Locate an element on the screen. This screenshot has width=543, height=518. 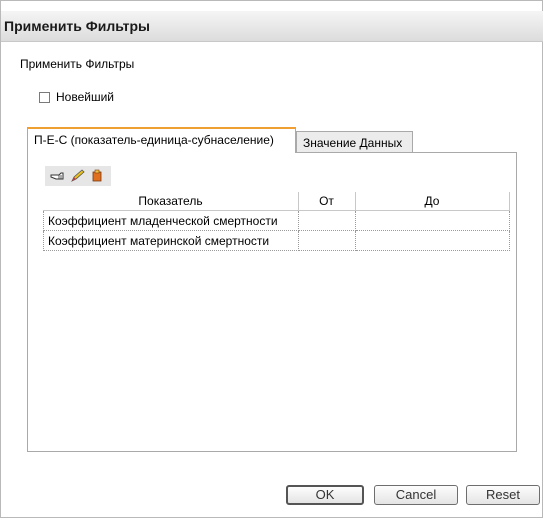
pencil-icon is located at coordinates (78, 176).